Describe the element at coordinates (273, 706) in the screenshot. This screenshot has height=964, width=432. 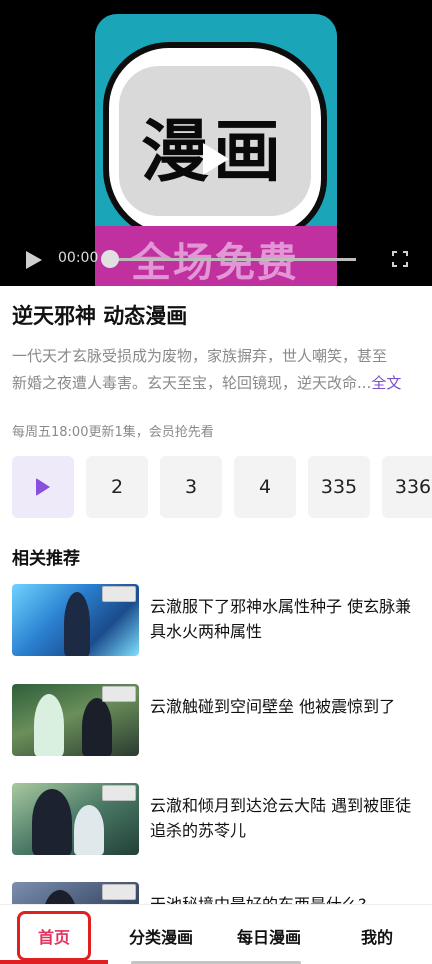
I see `recommendation-title: 云澈触碰到空间壁垒 他被震惊到了` at that location.